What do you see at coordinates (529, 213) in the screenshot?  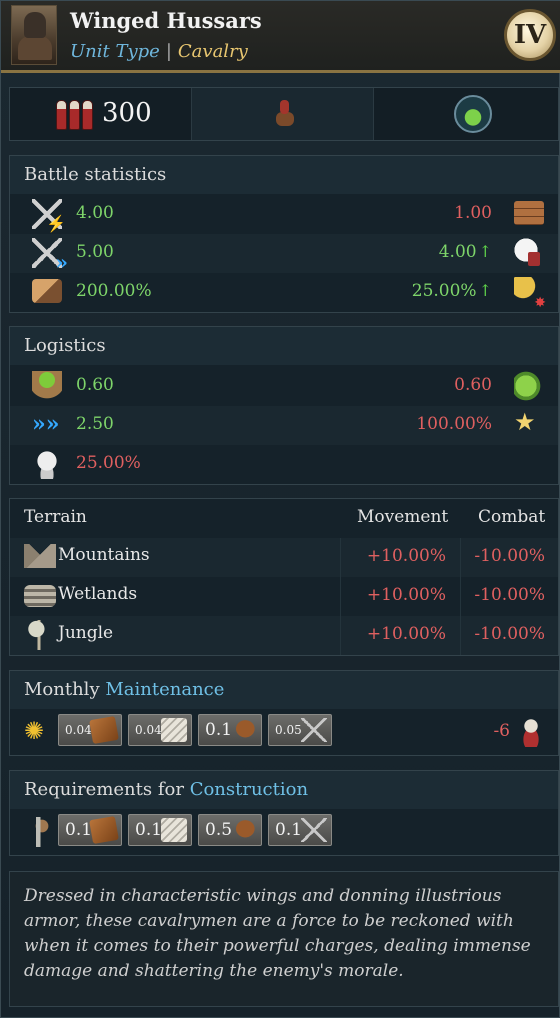 I see `bricks-icon` at bounding box center [529, 213].